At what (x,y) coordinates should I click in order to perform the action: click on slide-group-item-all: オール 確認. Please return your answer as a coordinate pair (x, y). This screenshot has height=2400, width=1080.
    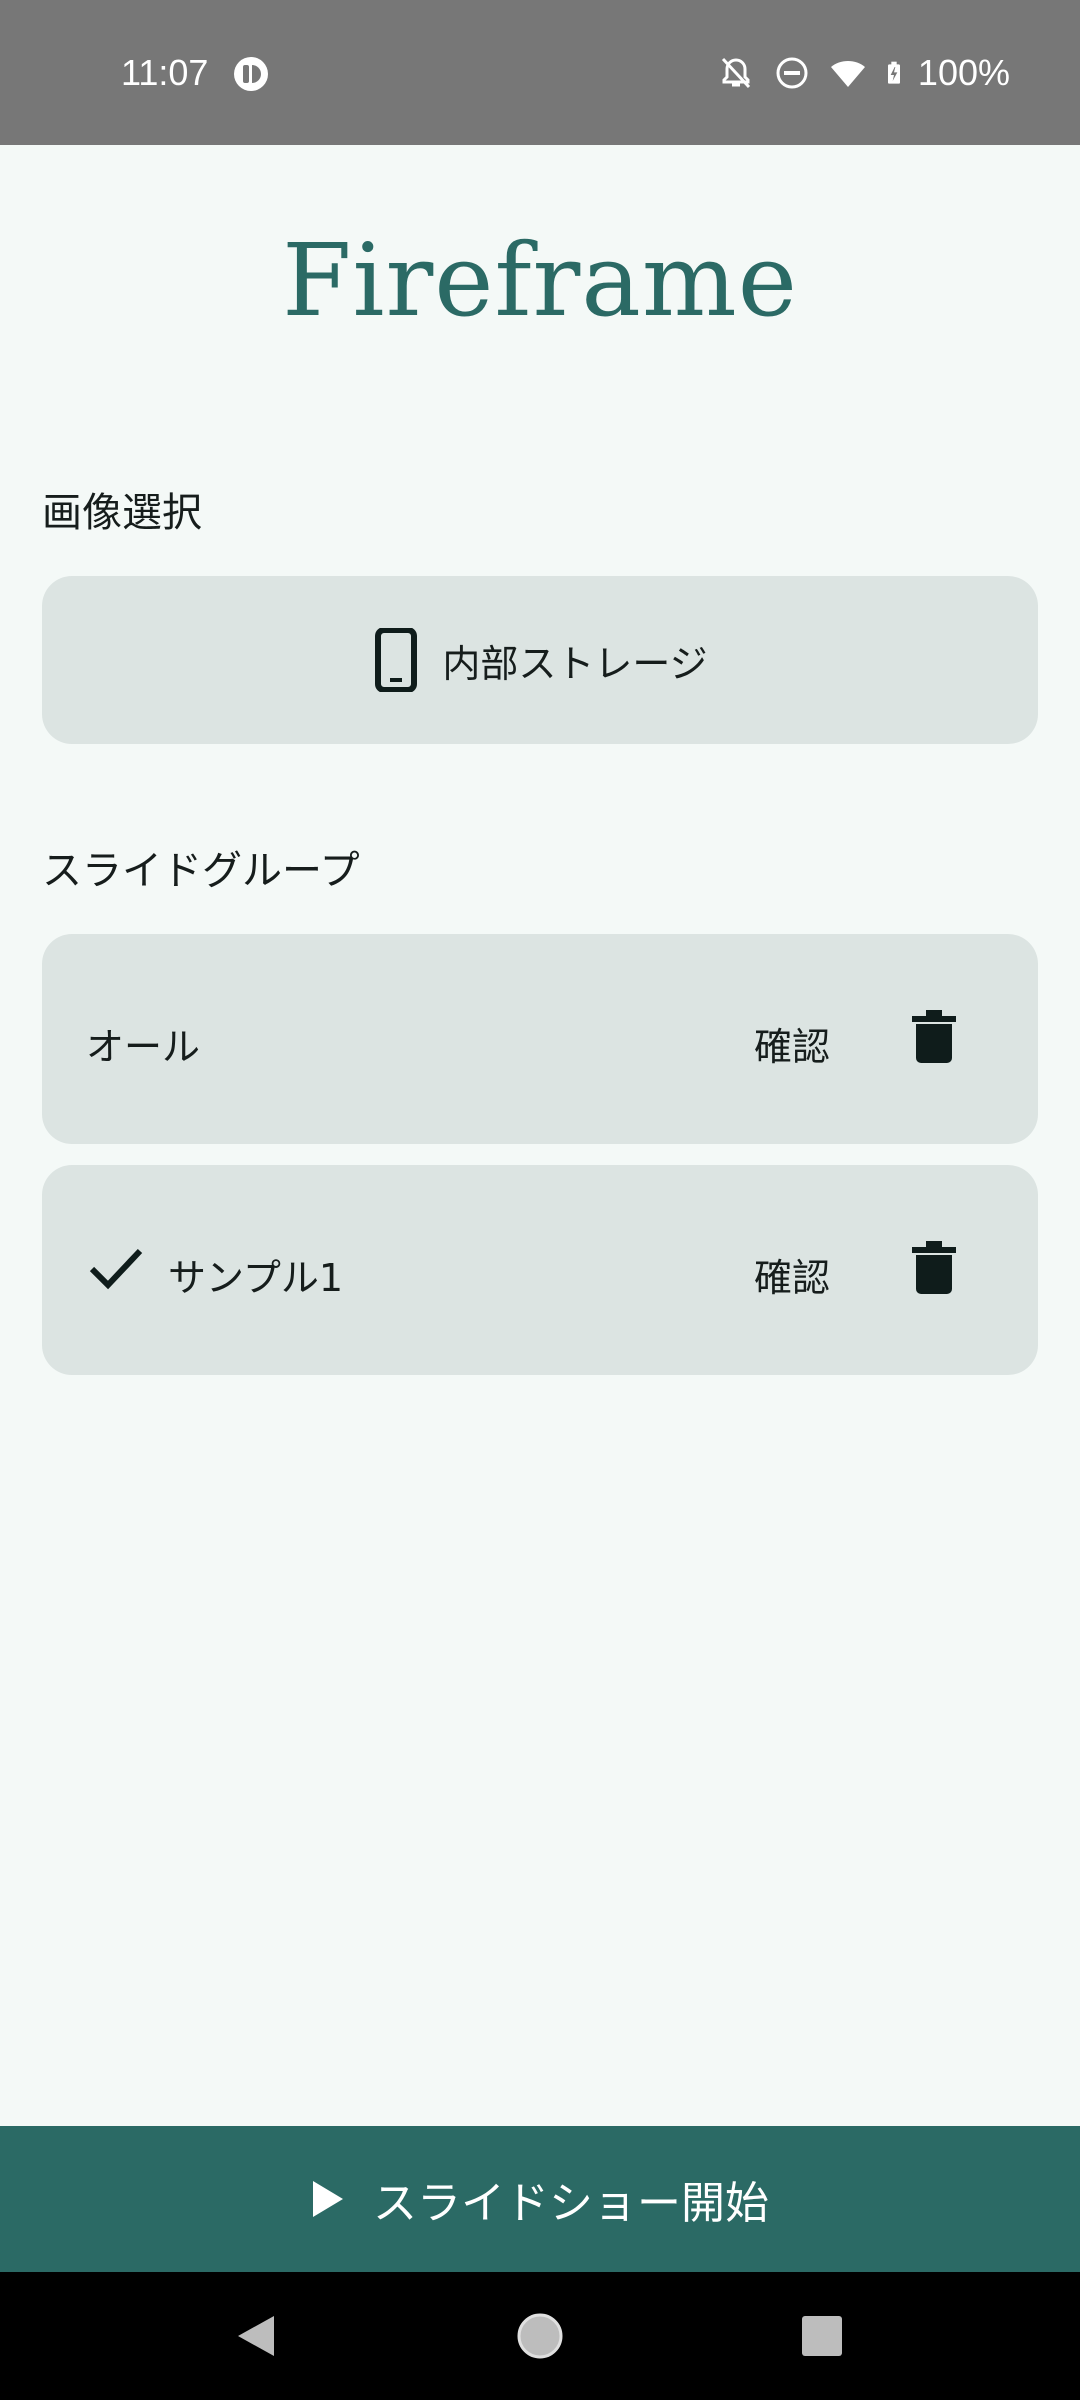
    Looking at the image, I should click on (540, 1039).